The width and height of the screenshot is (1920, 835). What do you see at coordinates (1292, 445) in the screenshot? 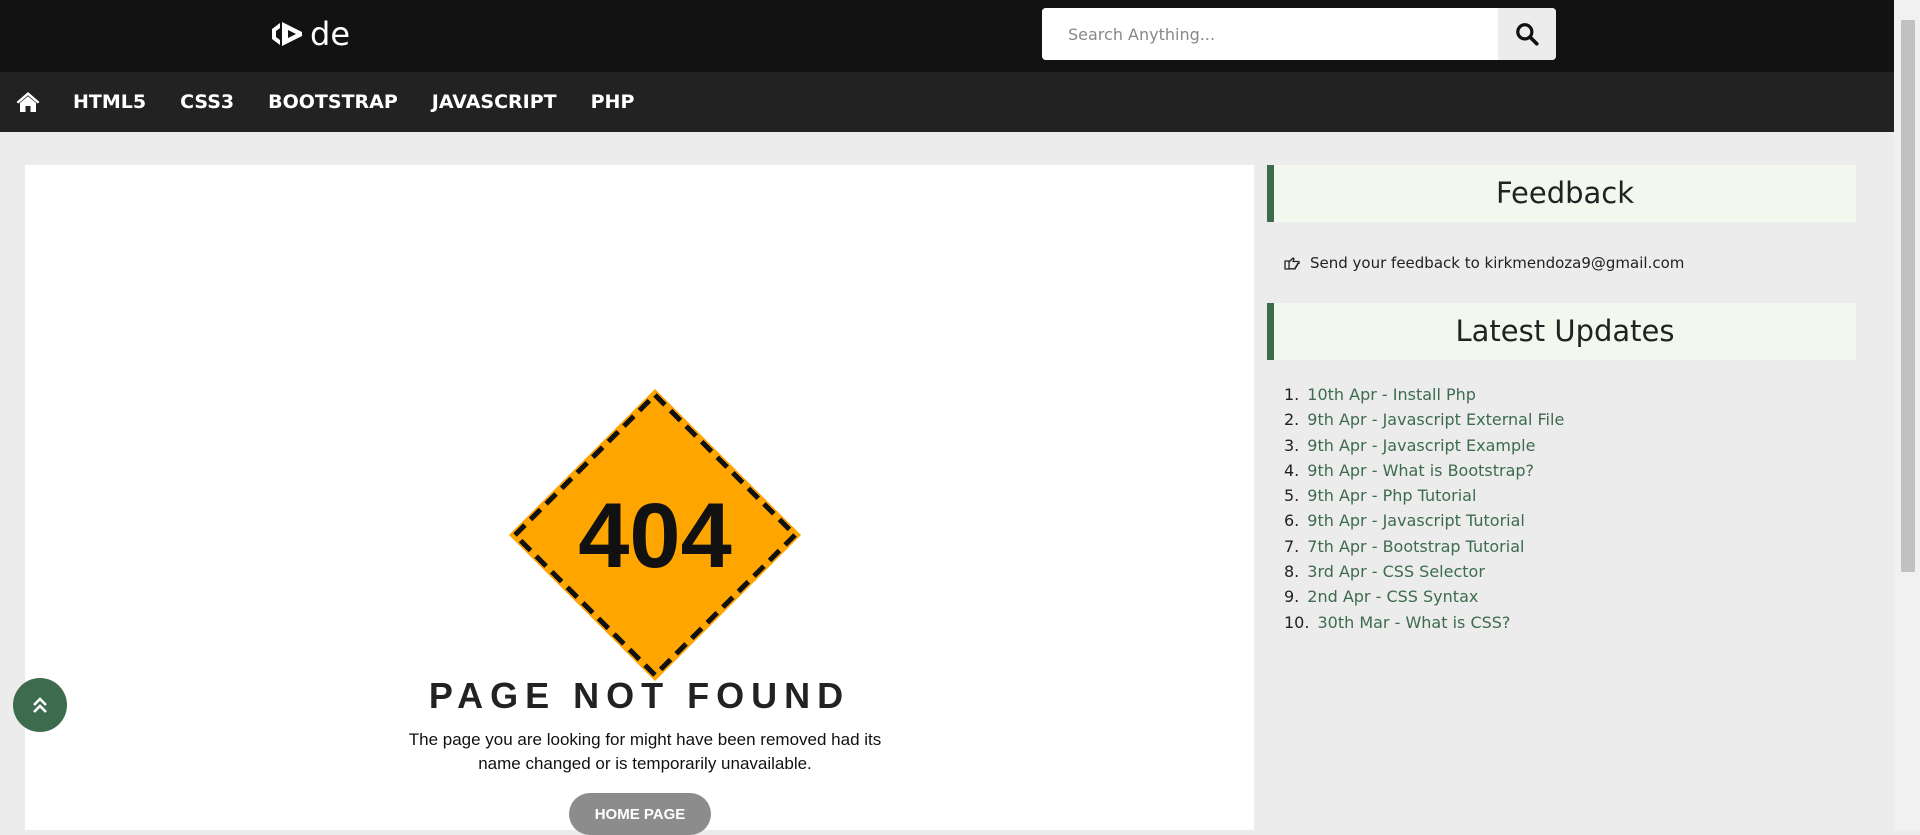
I see `list-item-number: 3.` at bounding box center [1292, 445].